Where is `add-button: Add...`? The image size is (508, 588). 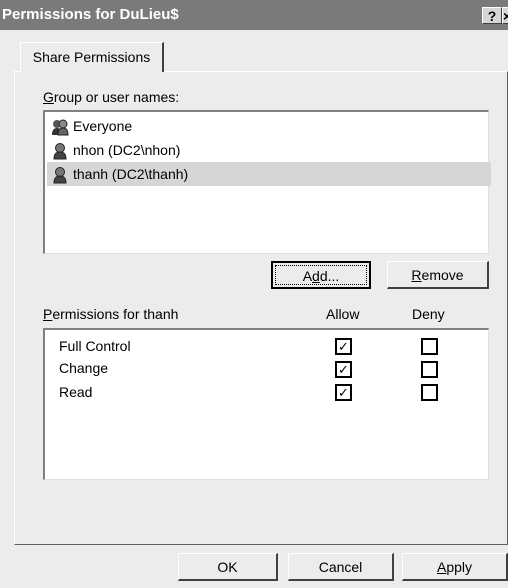
add-button: Add... is located at coordinates (321, 275).